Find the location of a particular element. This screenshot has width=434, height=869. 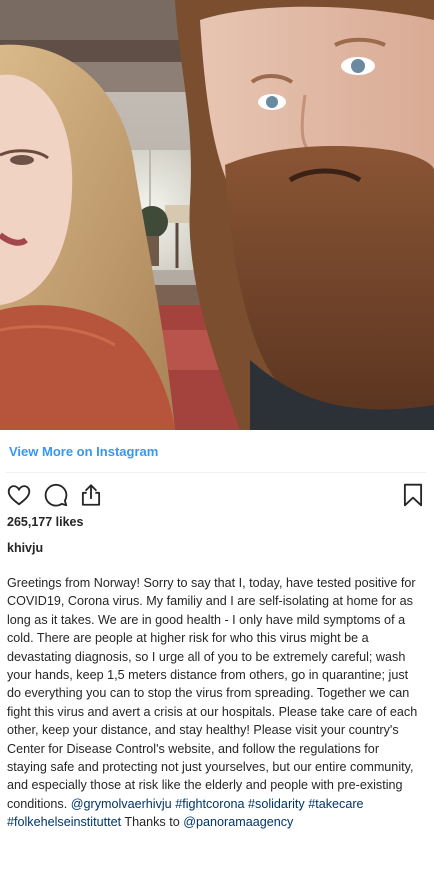

comment-icon is located at coordinates (56, 495).